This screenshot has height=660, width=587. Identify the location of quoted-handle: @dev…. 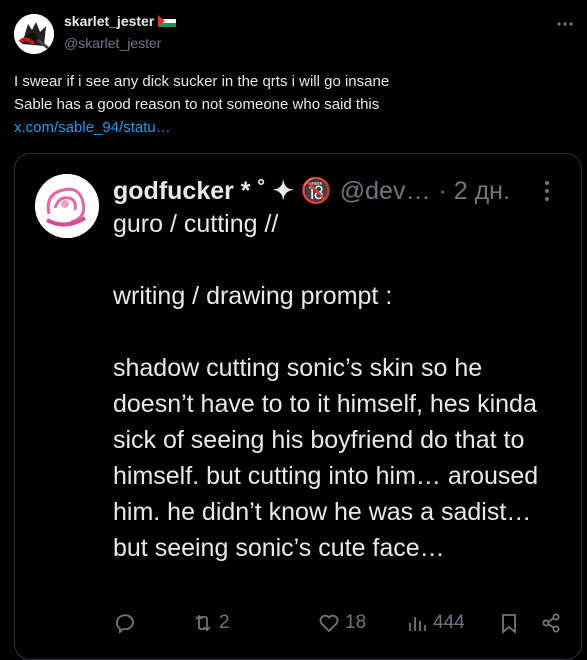
(385, 190).